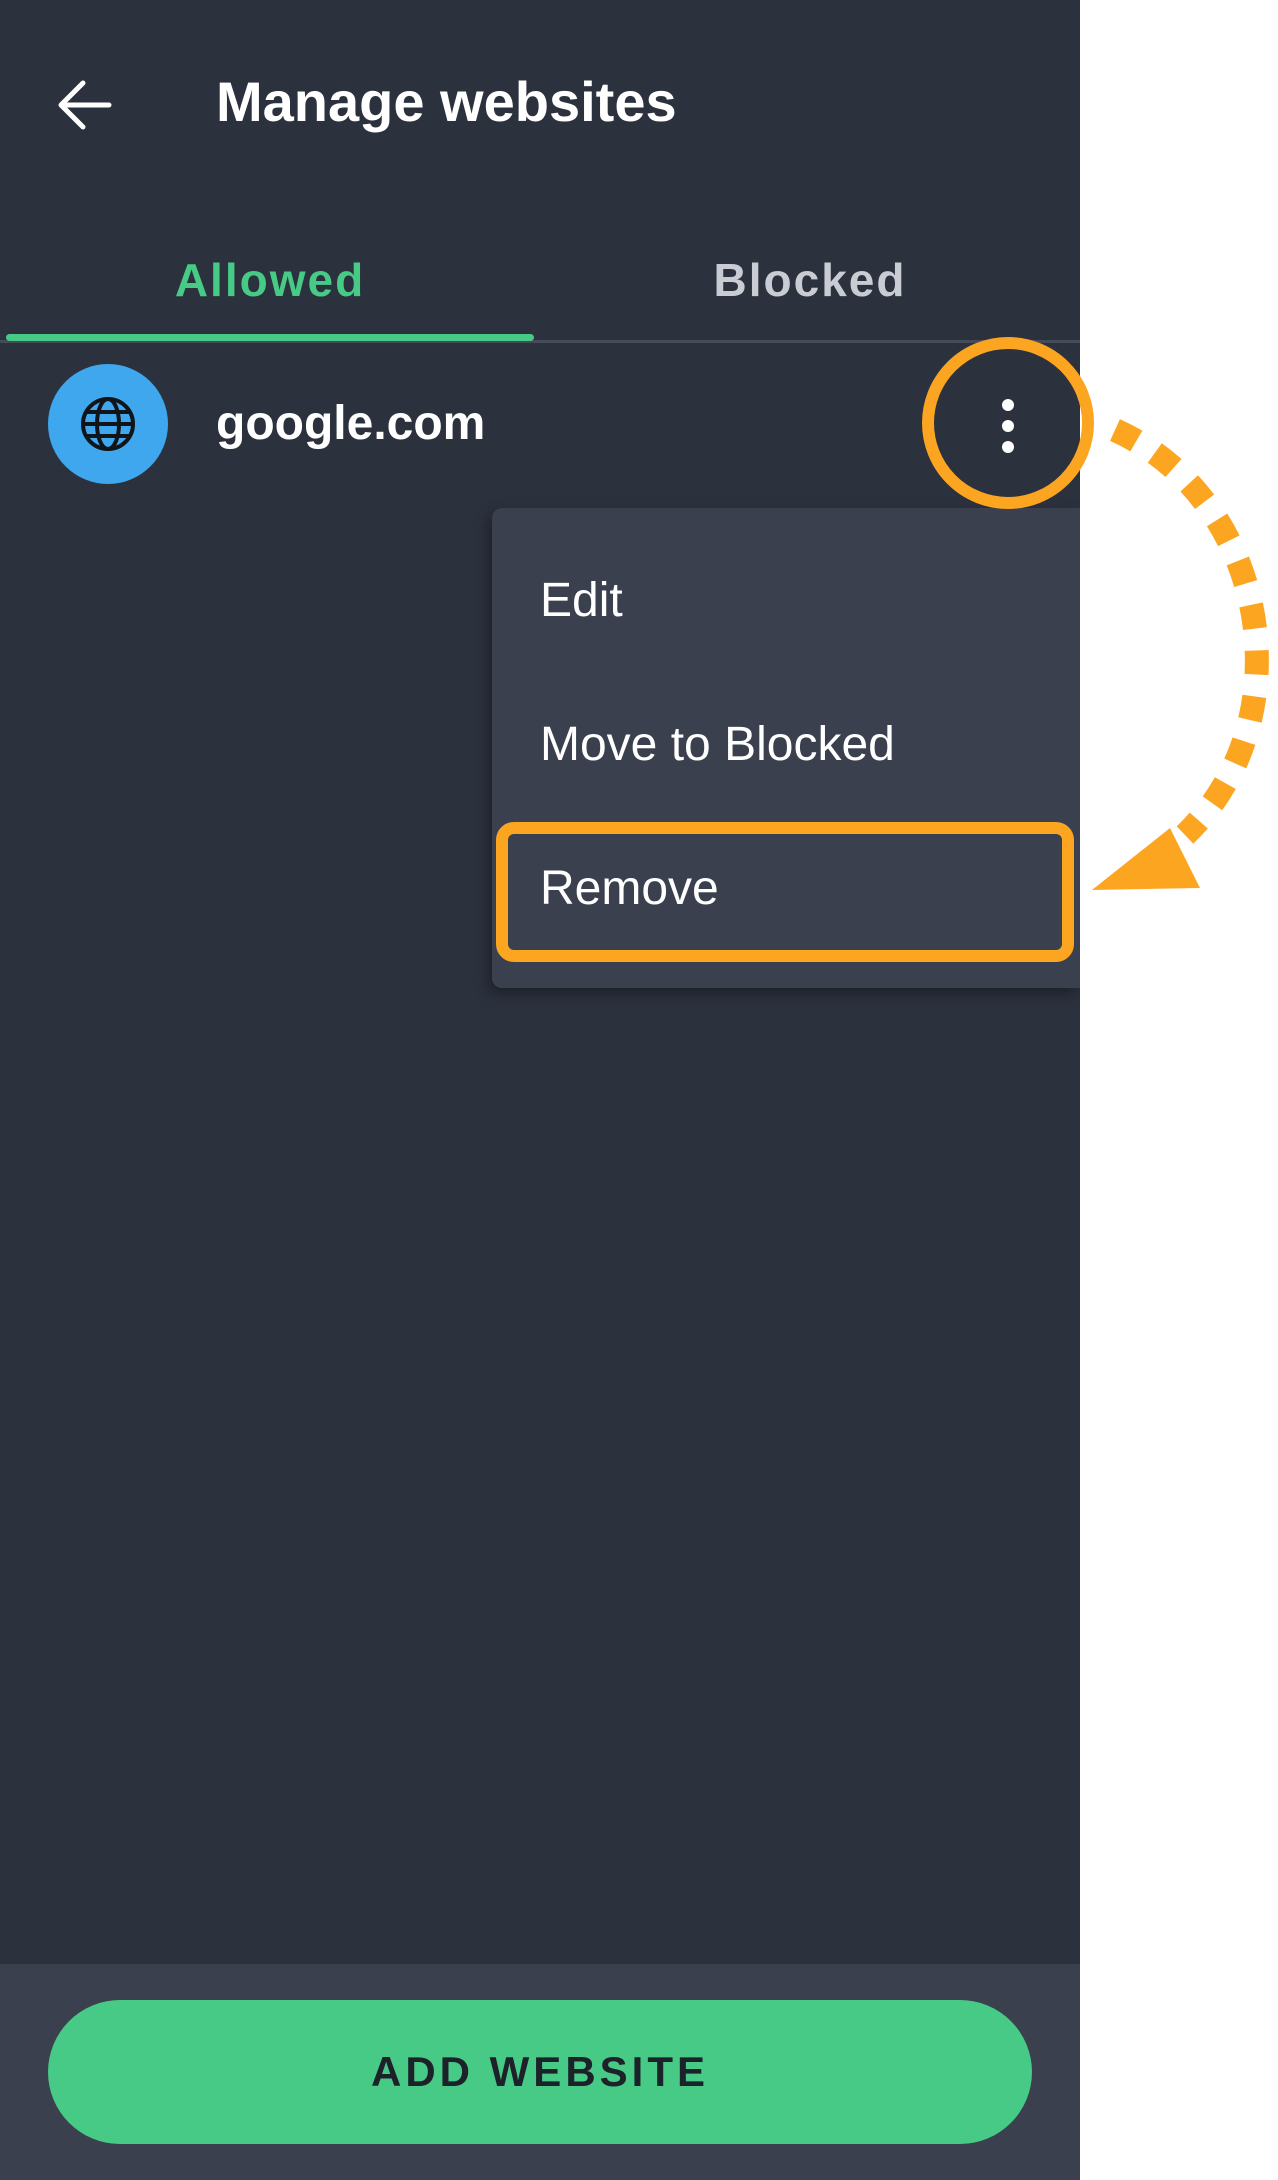 This screenshot has height=2180, width=1278. I want to click on arrow-head-icon, so click(1146, 859).